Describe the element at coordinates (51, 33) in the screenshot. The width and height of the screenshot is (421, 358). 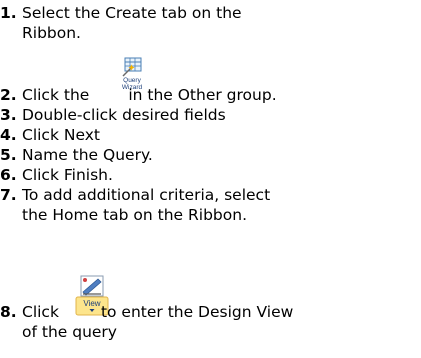
I see `step-text-continued: Ribbon.` at that location.